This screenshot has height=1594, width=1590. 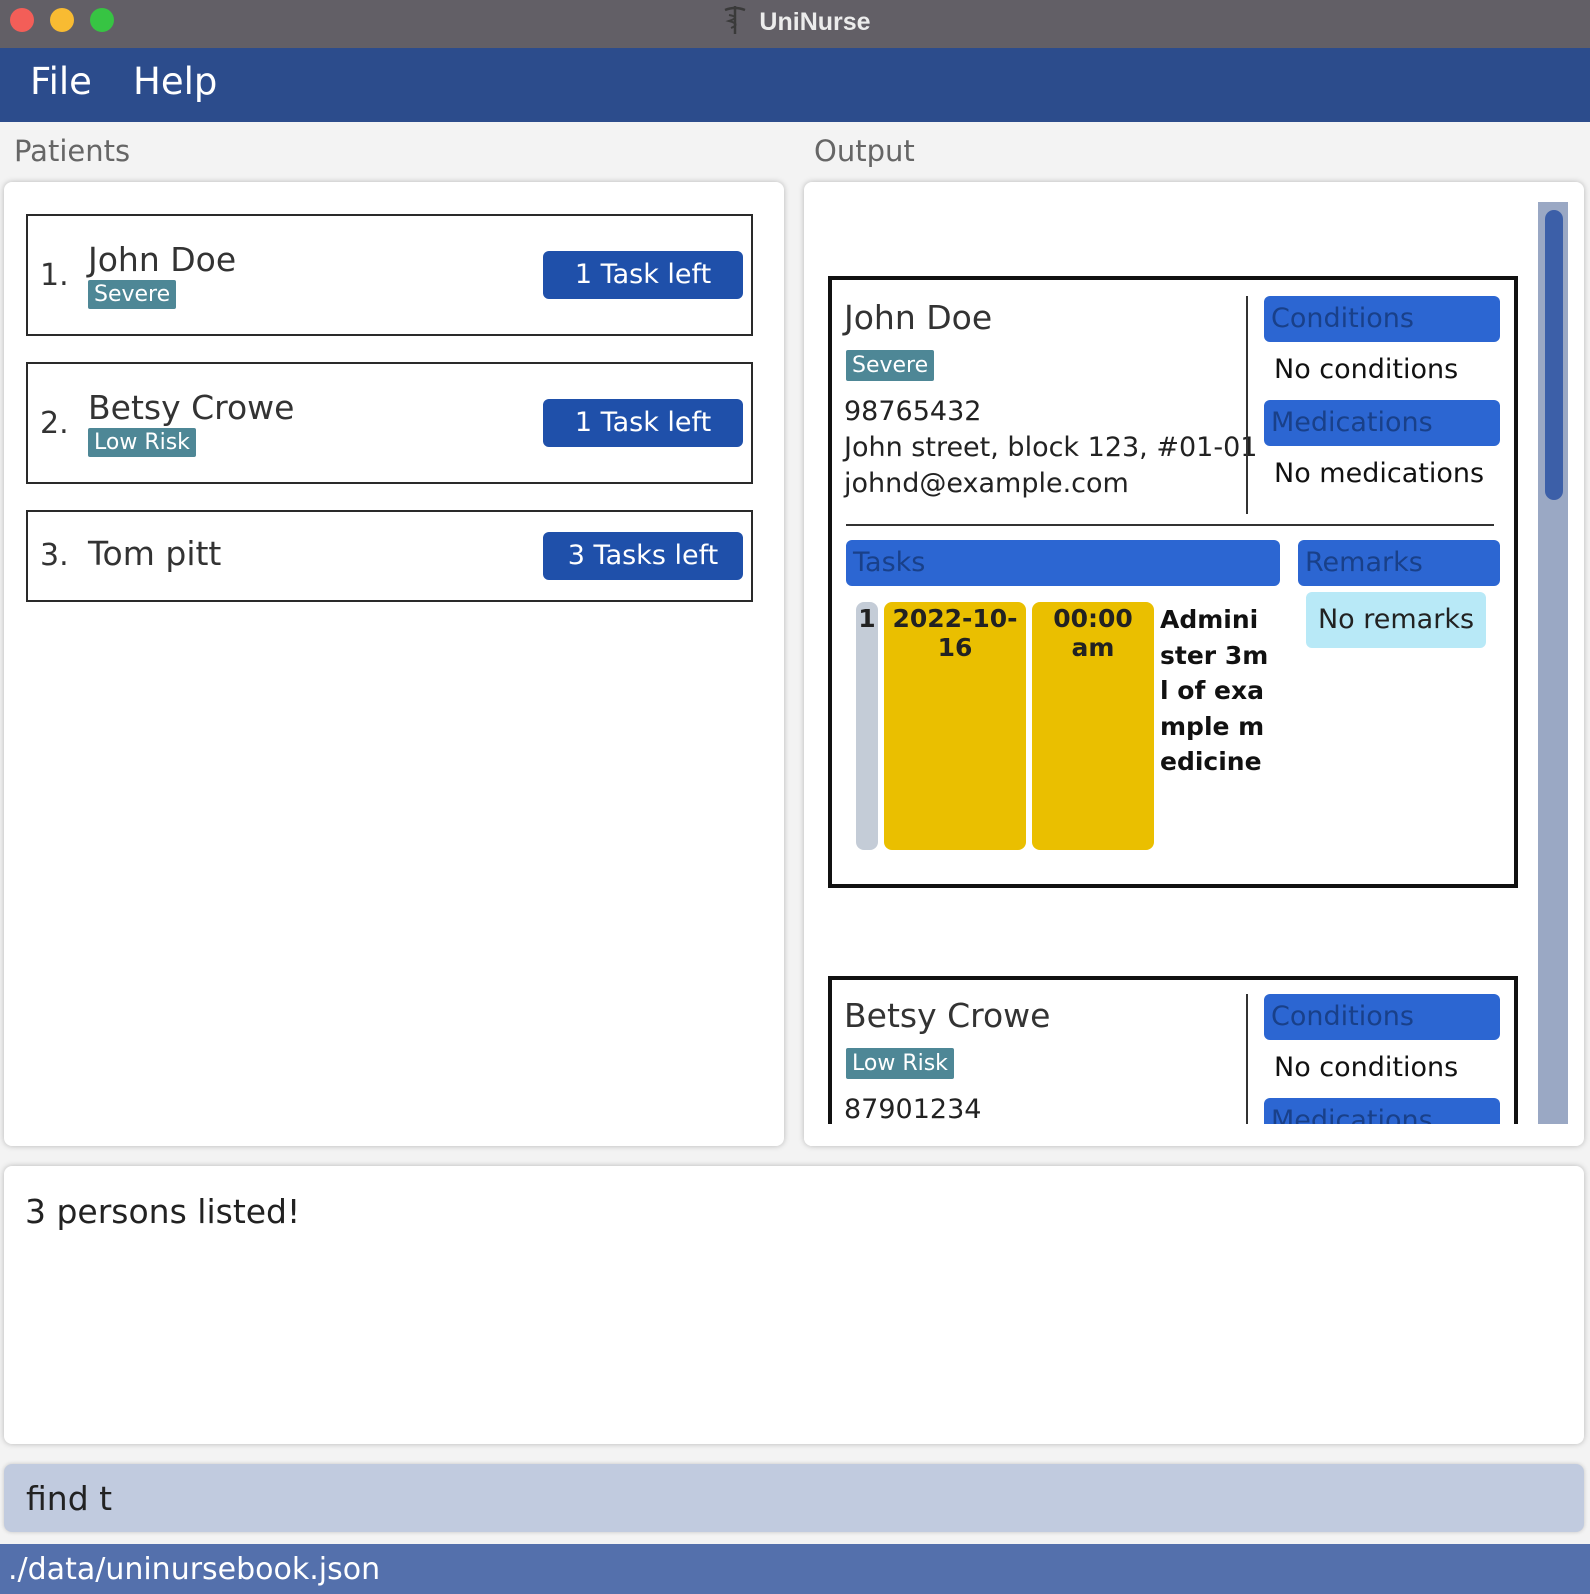 What do you see at coordinates (913, 411) in the screenshot?
I see `detail-phone: 98765432` at bounding box center [913, 411].